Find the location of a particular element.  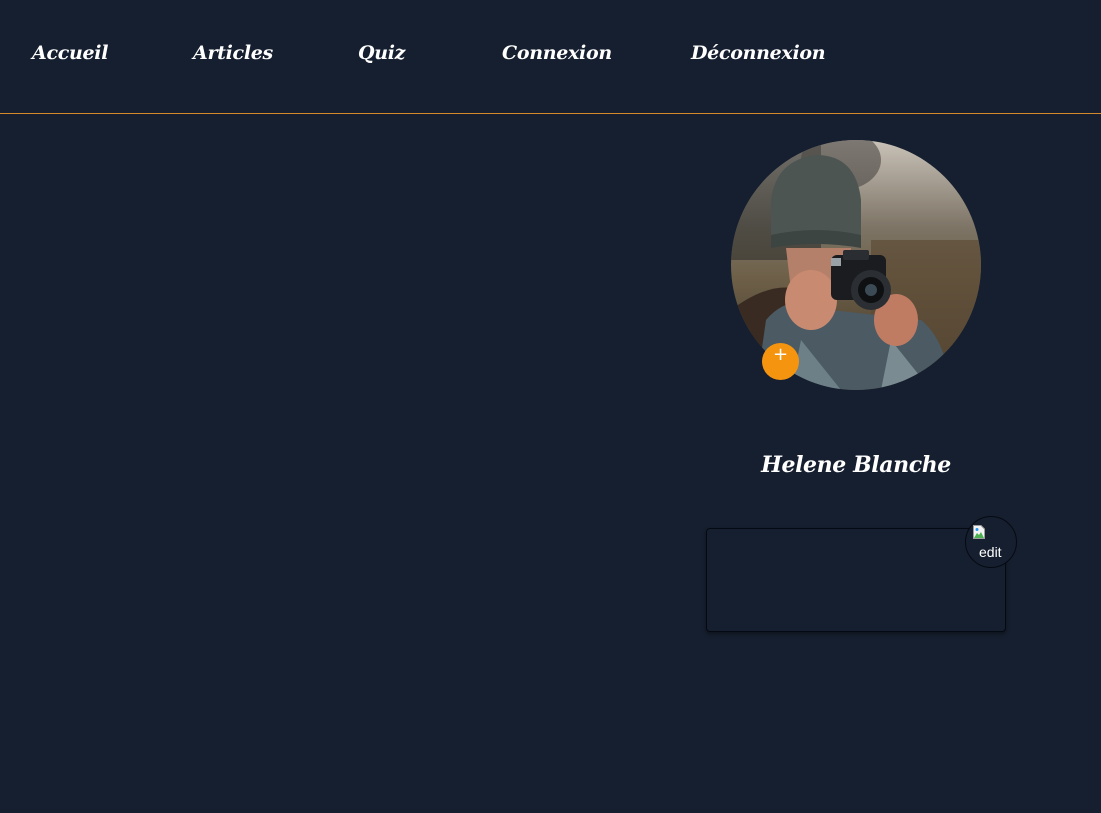

profile-name: Helene Blanche is located at coordinates (856, 465).